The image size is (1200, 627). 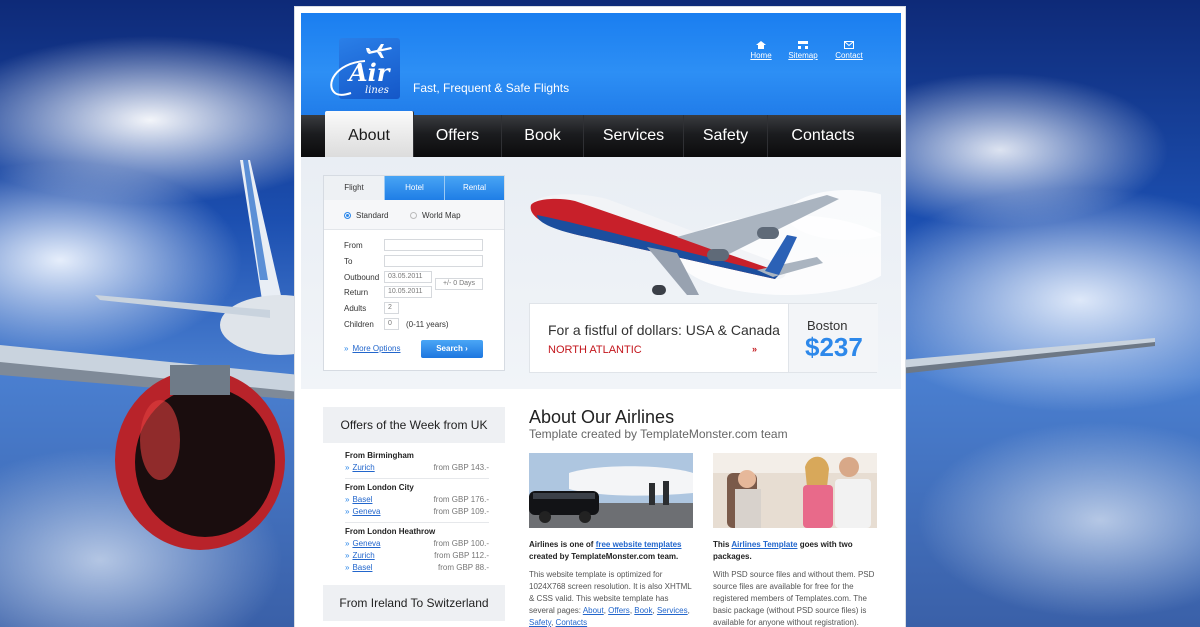 What do you see at coordinates (834, 347) in the screenshot?
I see `promo-price: $237` at bounding box center [834, 347].